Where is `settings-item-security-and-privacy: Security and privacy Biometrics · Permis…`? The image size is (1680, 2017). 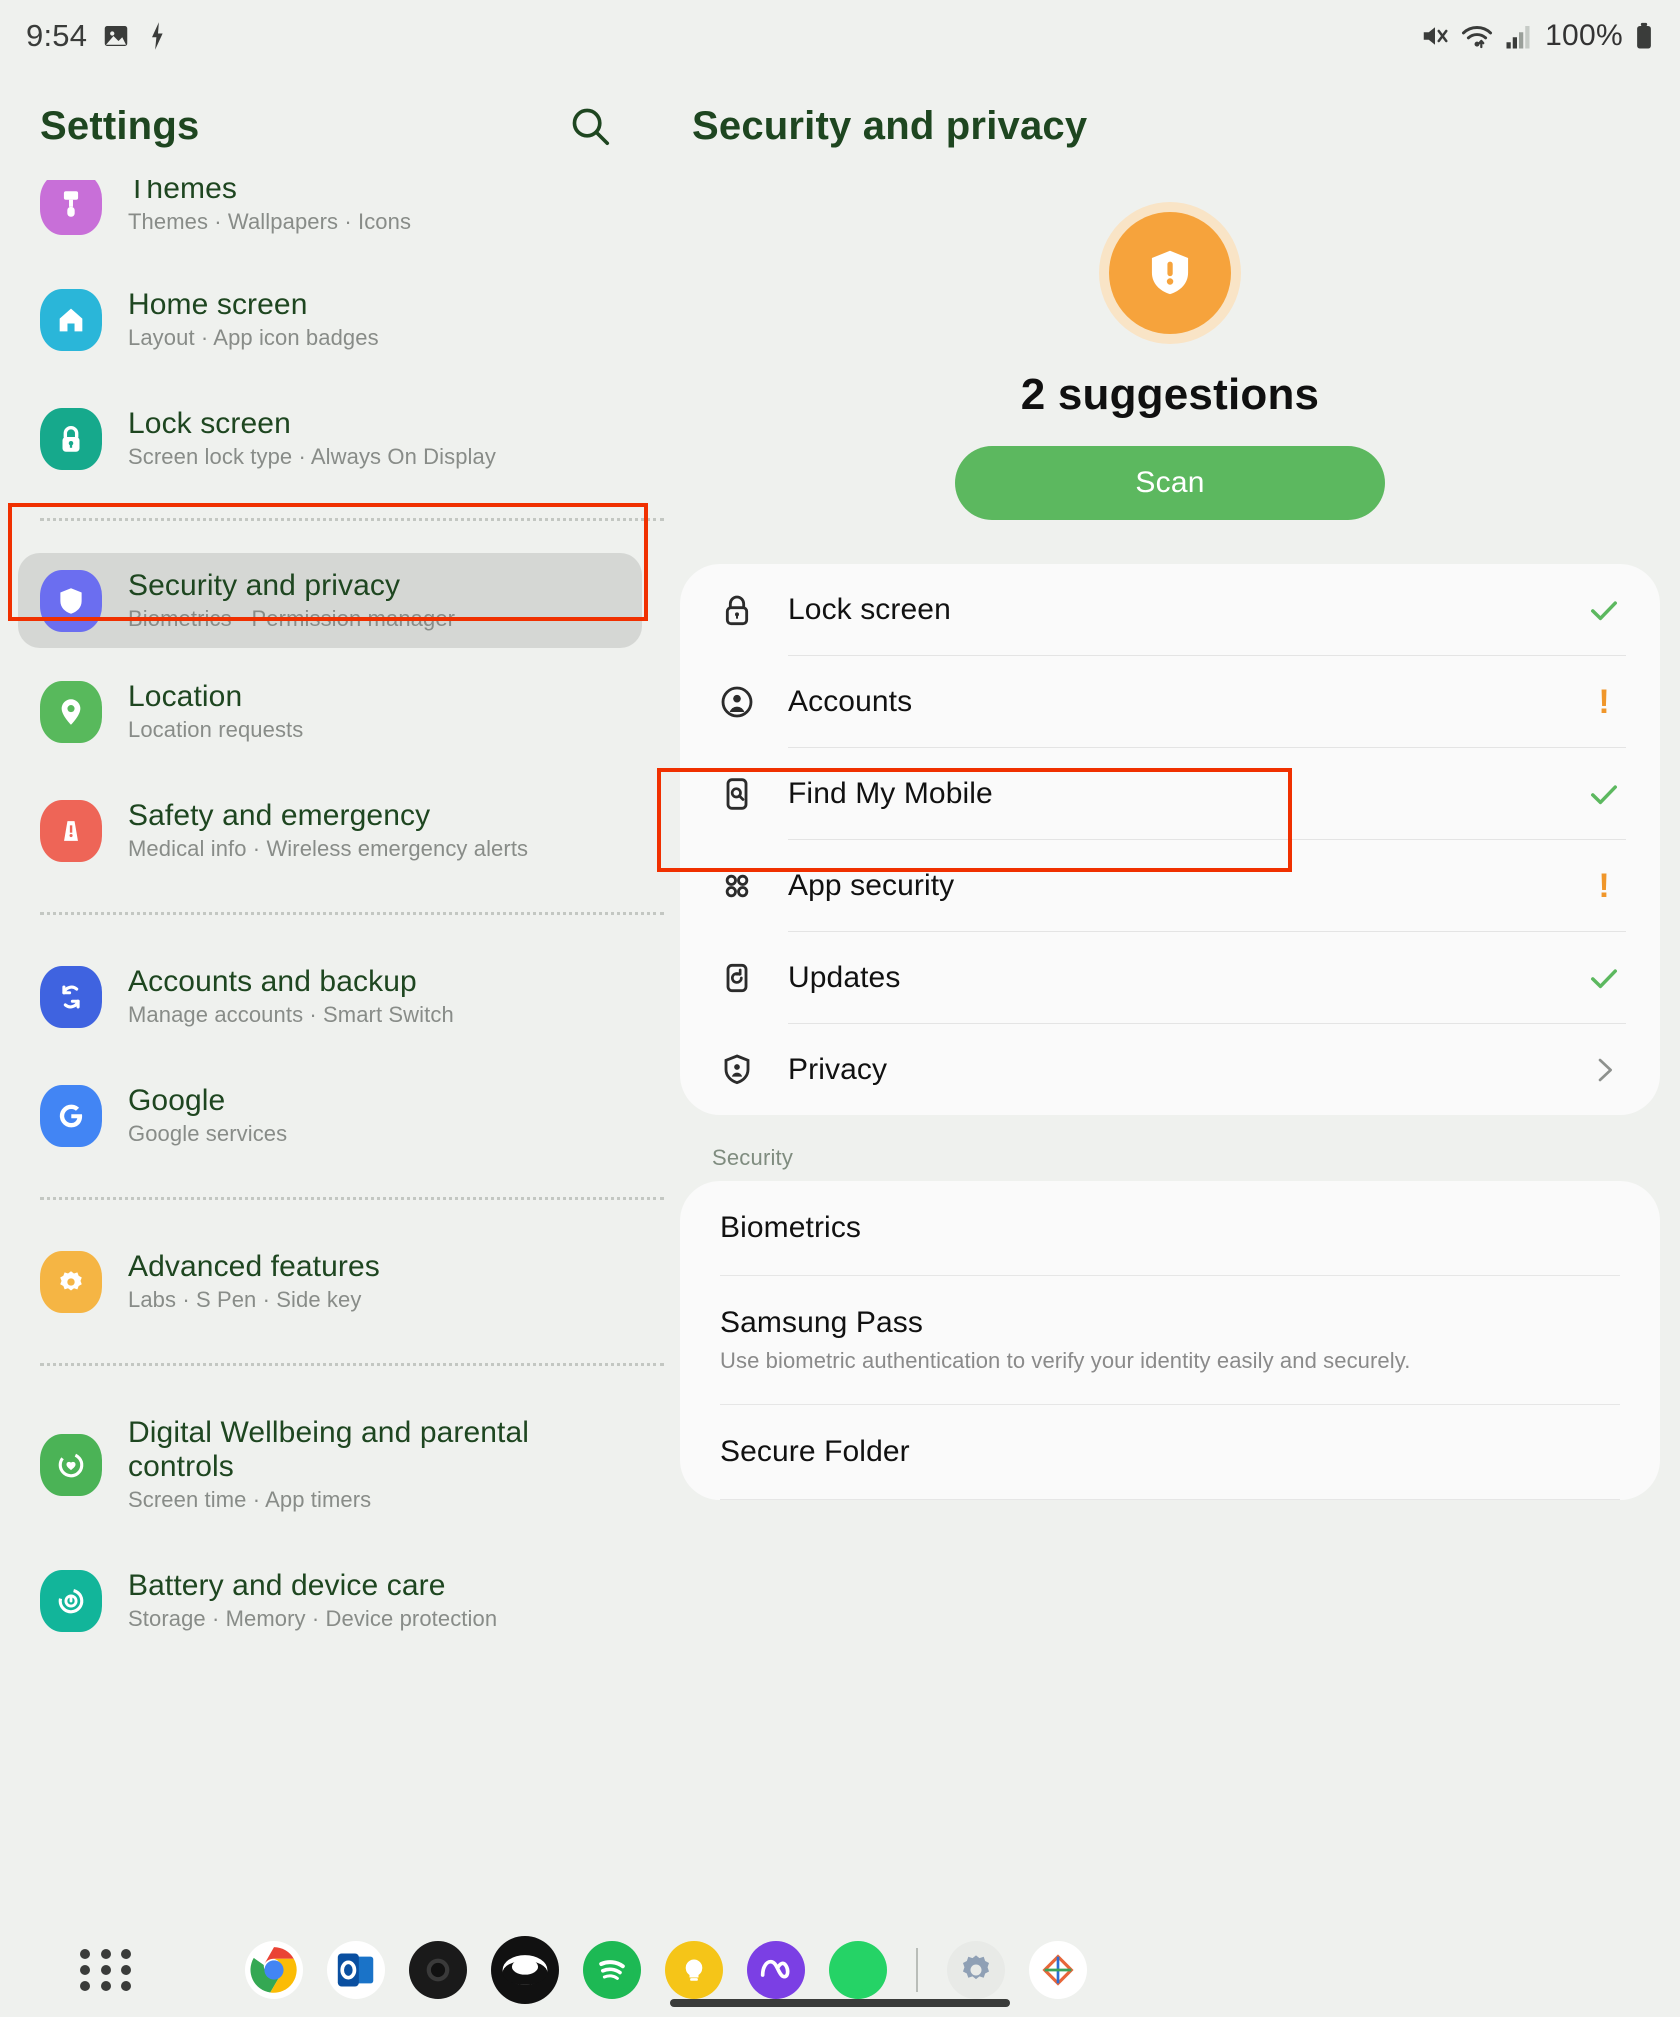 settings-item-security-and-privacy: Security and privacy Biometrics · Permis… is located at coordinates (330, 600).